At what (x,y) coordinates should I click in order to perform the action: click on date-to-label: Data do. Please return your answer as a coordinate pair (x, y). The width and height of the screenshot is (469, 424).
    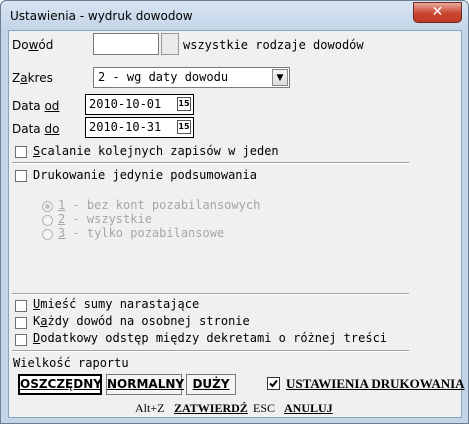
    Looking at the image, I should click on (36, 129).